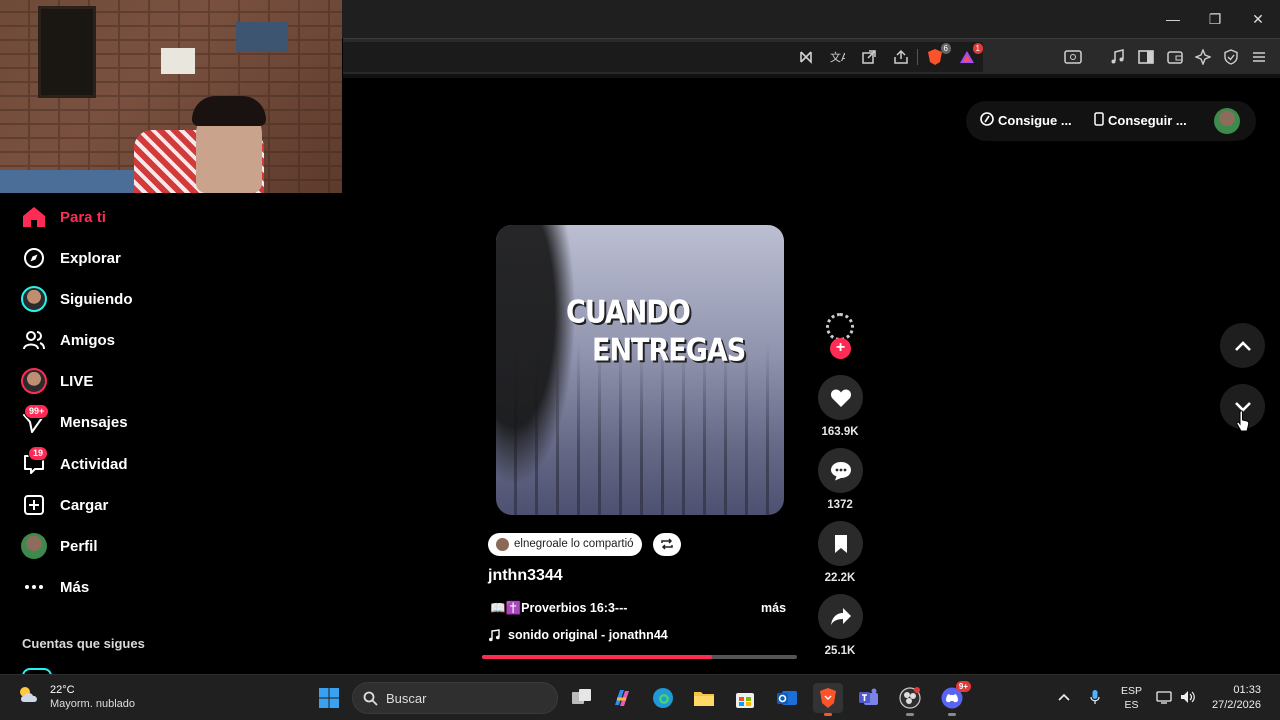 The image size is (1280, 720). What do you see at coordinates (92, 704) in the screenshot?
I see `weather-description: Mayorm. nublado` at bounding box center [92, 704].